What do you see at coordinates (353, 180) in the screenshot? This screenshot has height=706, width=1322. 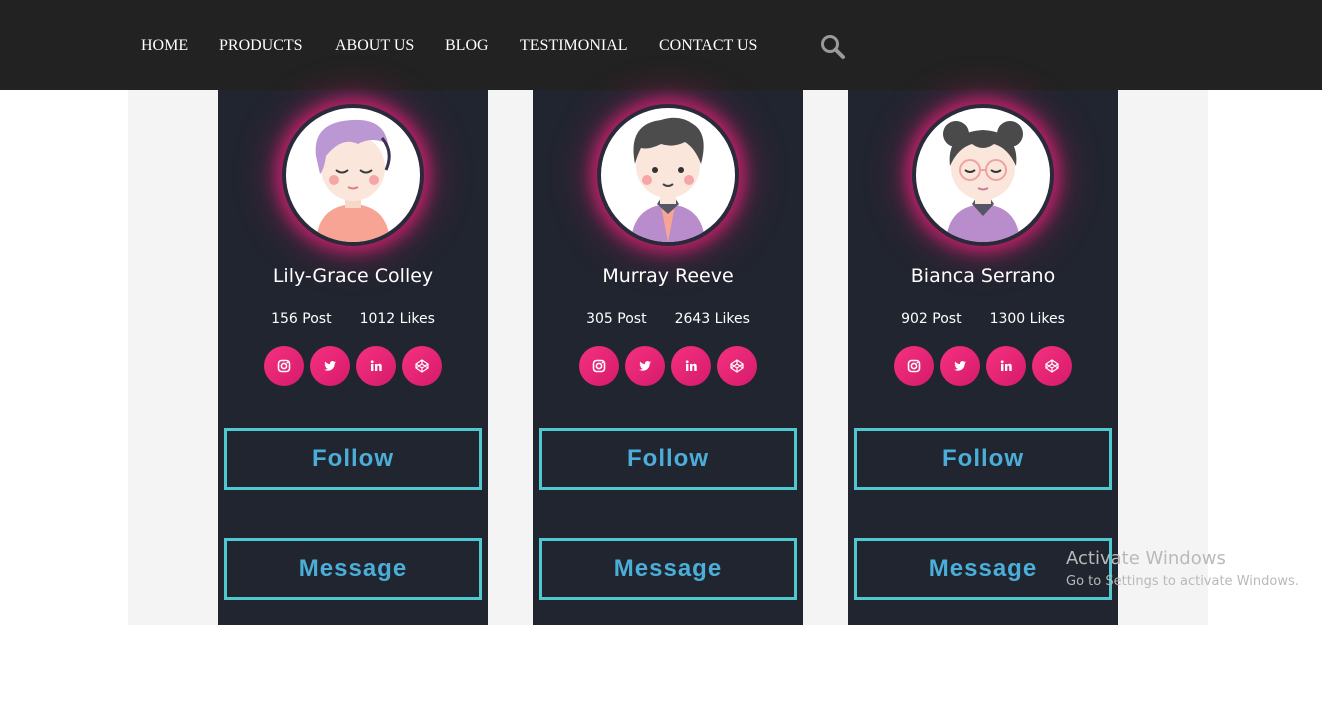 I see `girl-avatar-icon` at bounding box center [353, 180].